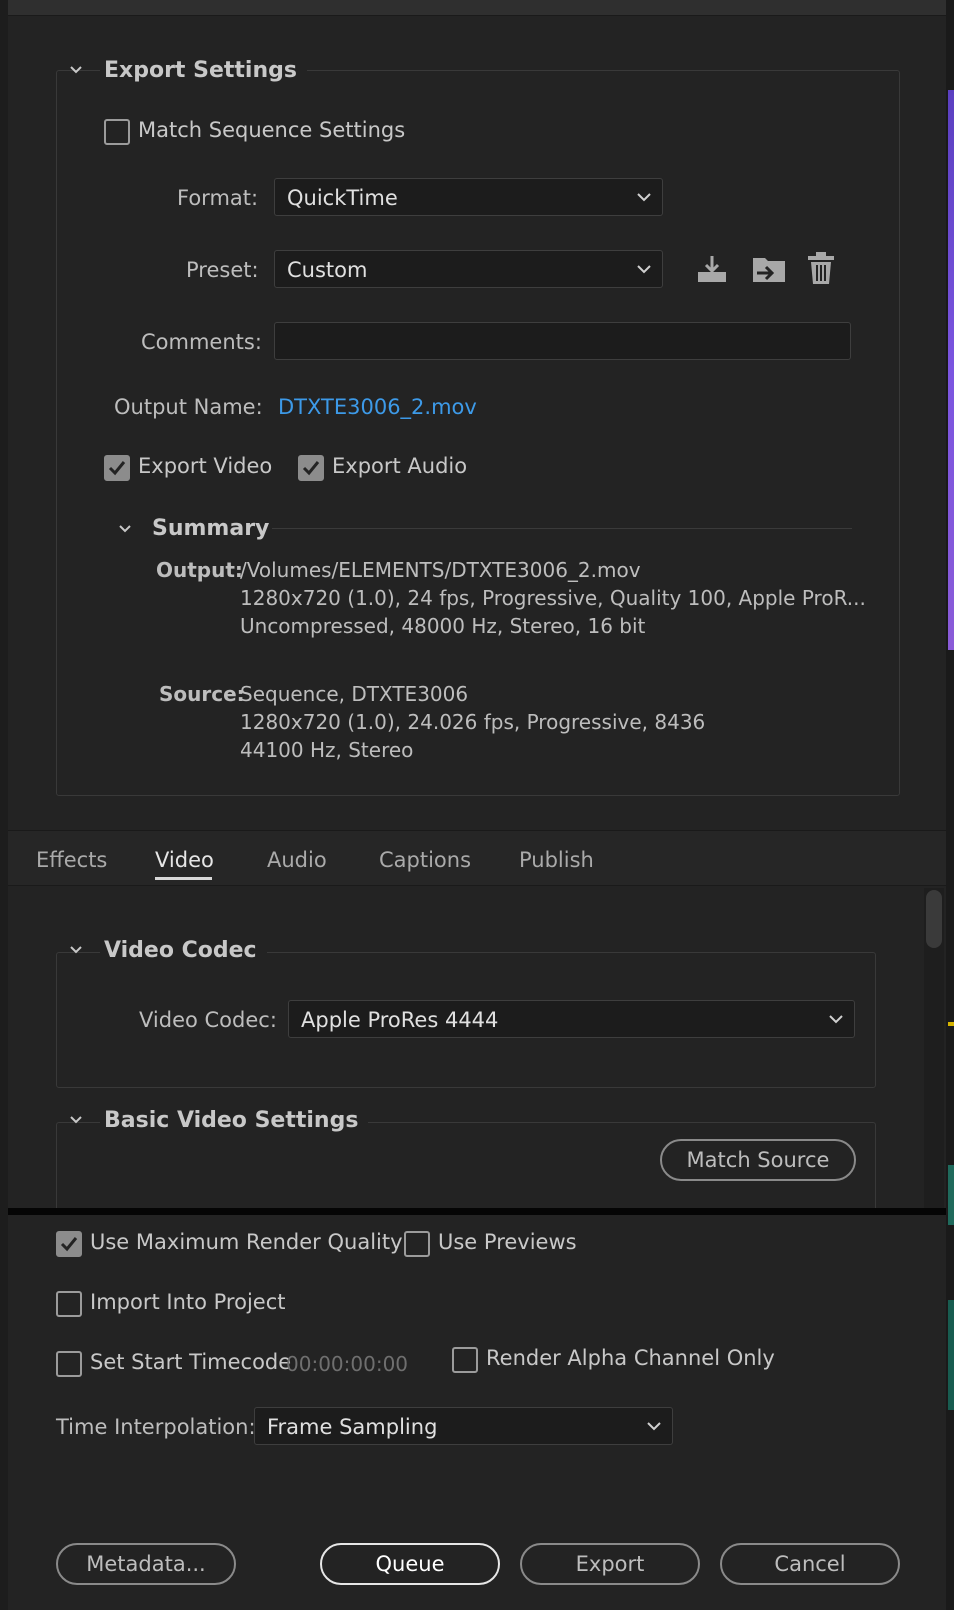  Describe the element at coordinates (417, 1244) in the screenshot. I see `use-previews-checkbox` at that location.